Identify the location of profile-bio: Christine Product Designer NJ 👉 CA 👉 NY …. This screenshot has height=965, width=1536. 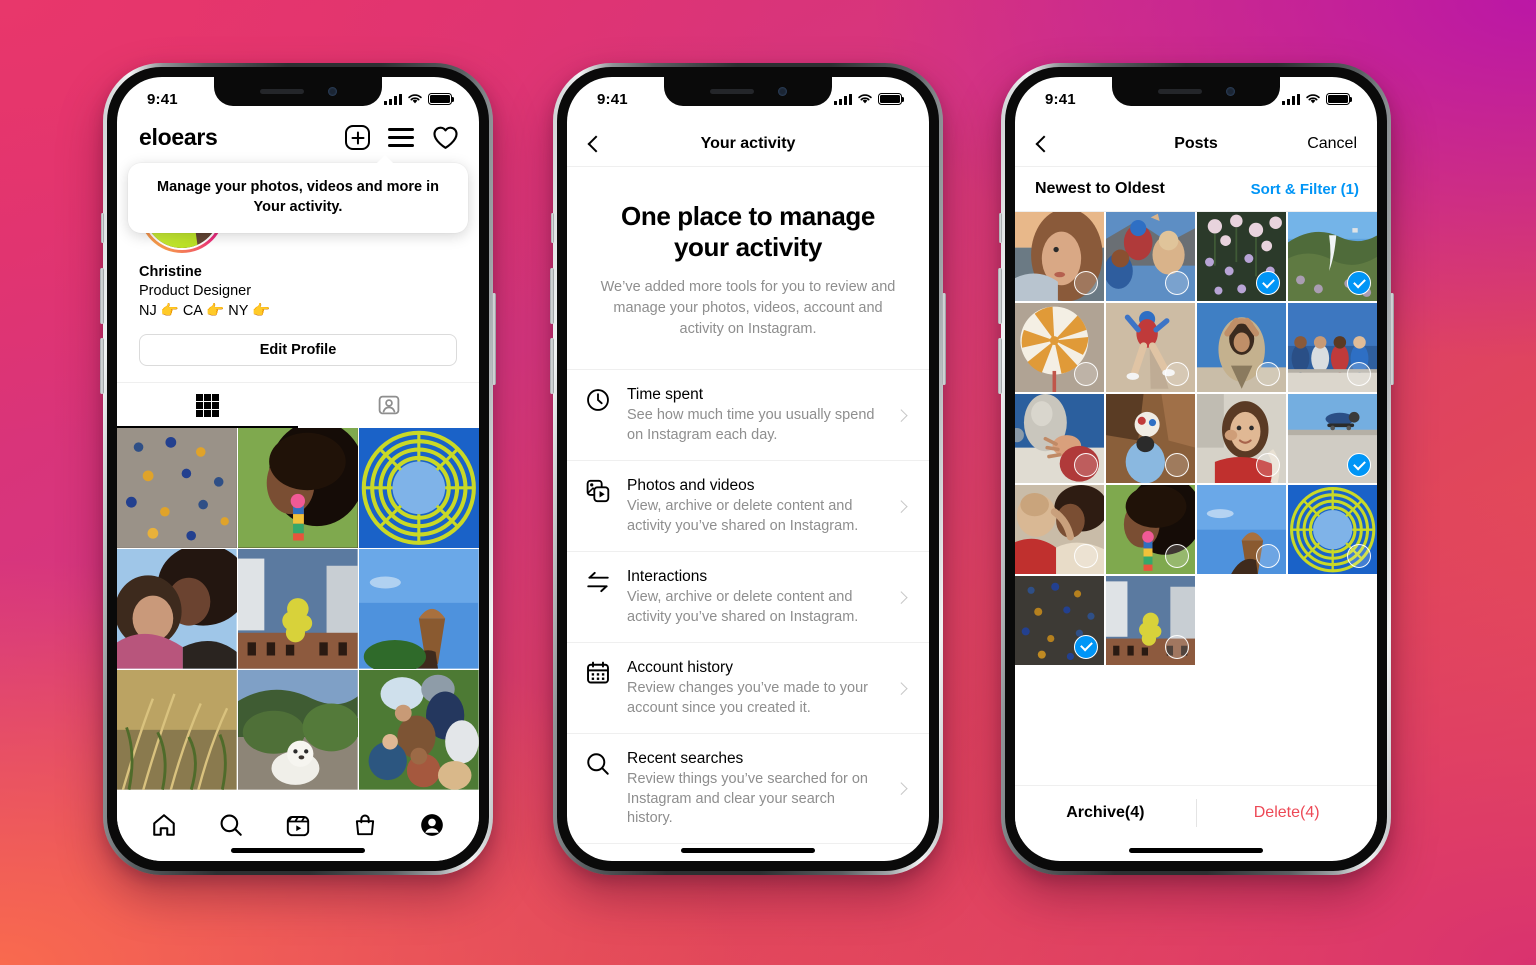
(298, 287).